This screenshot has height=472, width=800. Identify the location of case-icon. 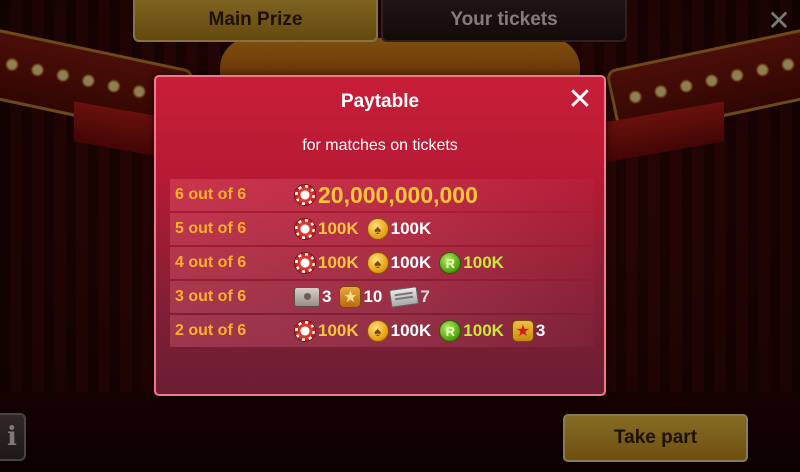
(307, 297).